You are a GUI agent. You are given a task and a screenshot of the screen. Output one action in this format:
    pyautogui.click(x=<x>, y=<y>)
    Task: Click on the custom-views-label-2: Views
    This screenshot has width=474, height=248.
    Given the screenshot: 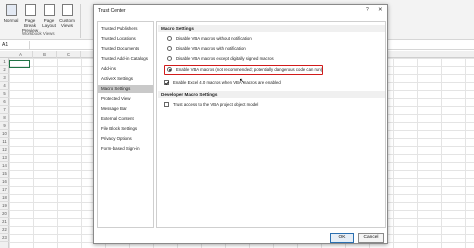 What is the action you would take?
    pyautogui.click(x=67, y=25)
    